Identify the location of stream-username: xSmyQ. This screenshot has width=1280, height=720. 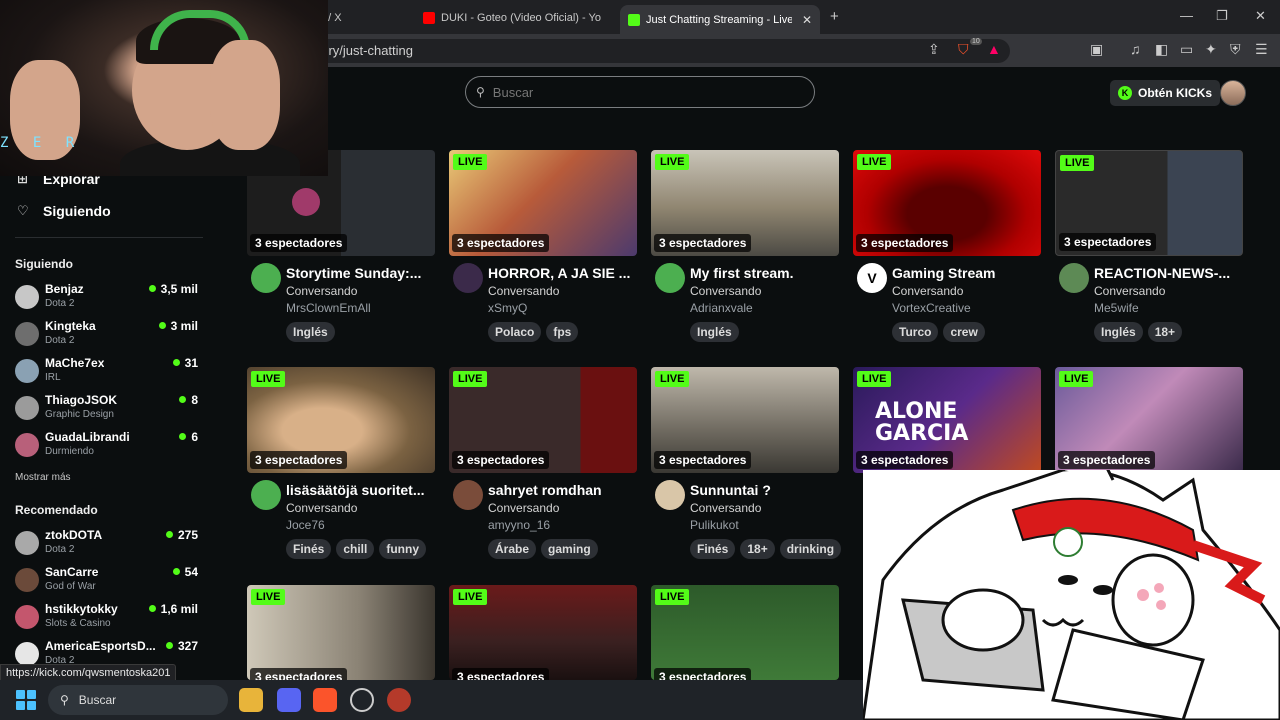
(507, 308).